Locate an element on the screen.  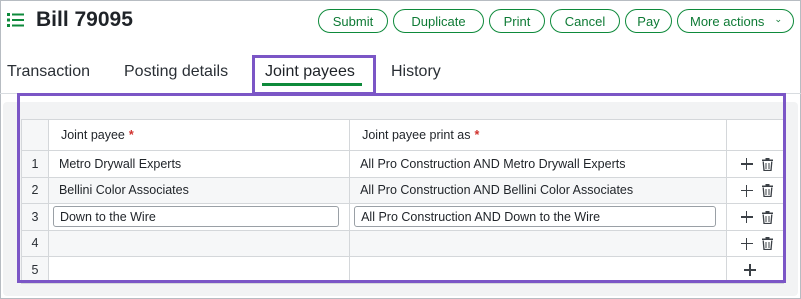
duplicate-button: Duplicate is located at coordinates (438, 21).